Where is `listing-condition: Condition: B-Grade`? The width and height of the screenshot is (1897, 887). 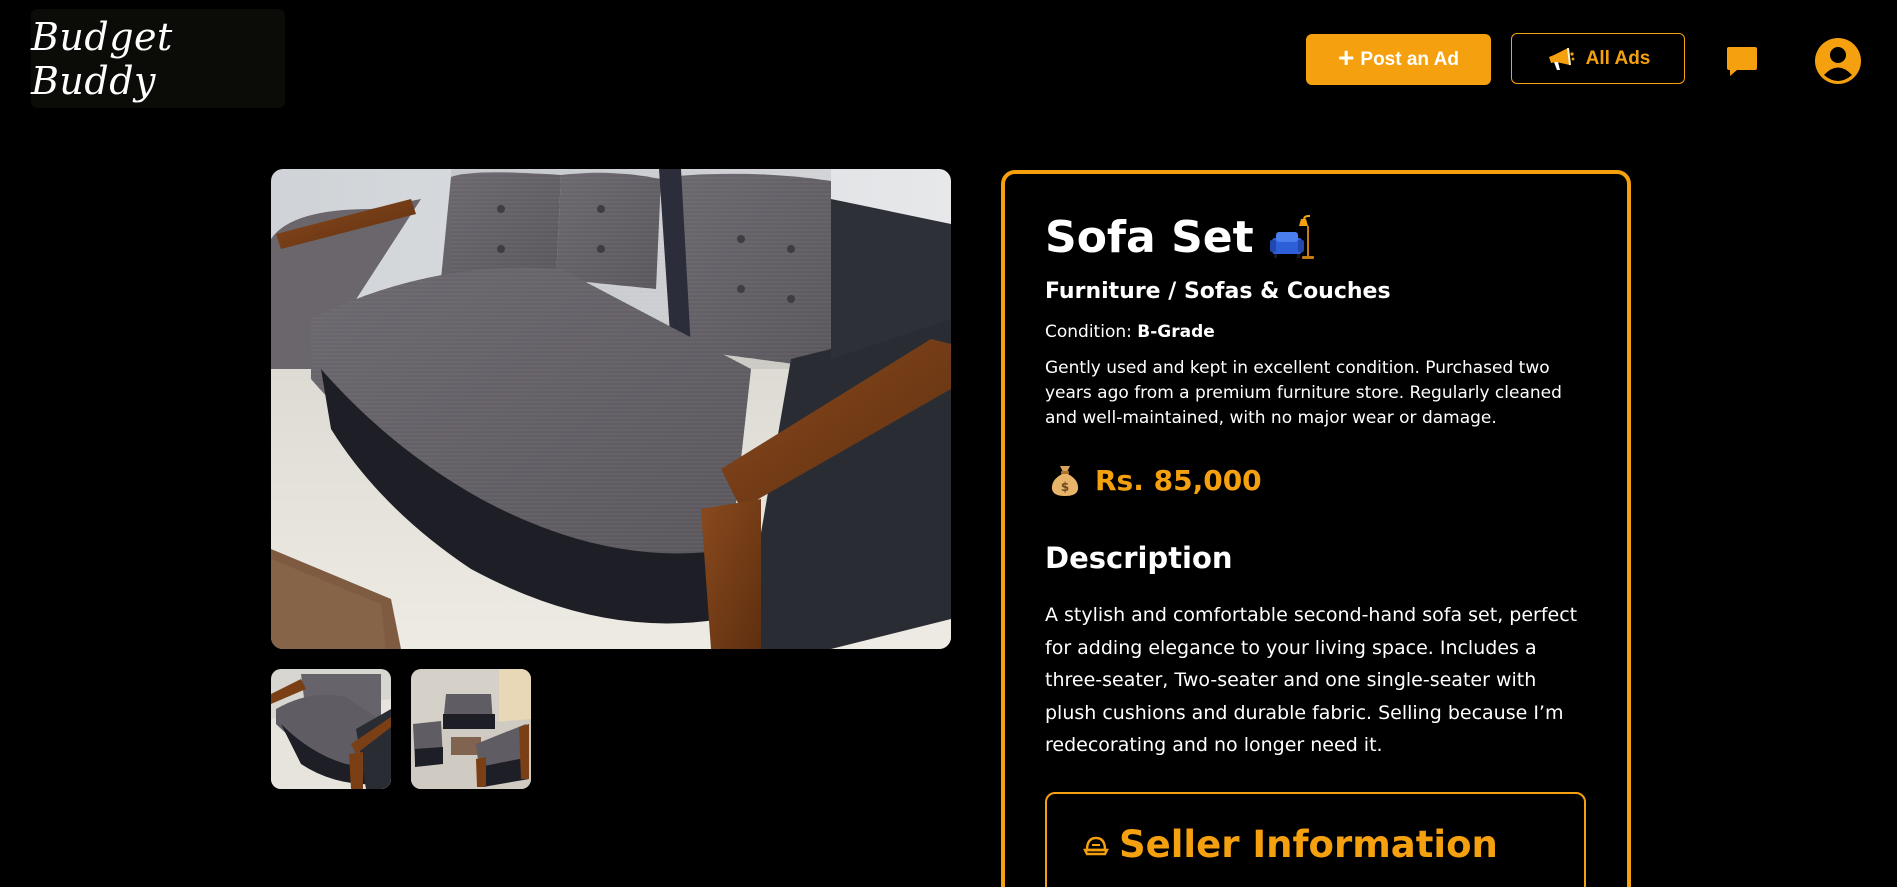
listing-condition: Condition: B-Grade is located at coordinates (1130, 332).